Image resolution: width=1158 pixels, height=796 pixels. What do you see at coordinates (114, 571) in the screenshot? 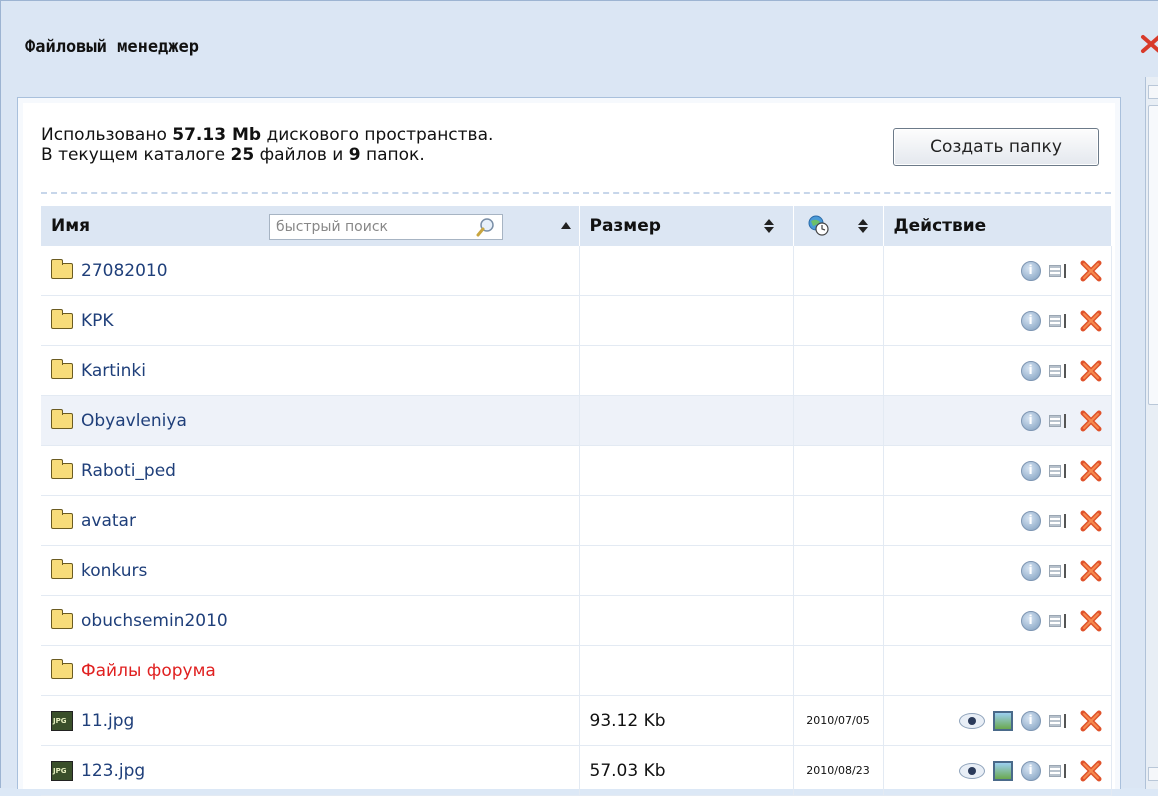
I see `item-name: konkurs` at bounding box center [114, 571].